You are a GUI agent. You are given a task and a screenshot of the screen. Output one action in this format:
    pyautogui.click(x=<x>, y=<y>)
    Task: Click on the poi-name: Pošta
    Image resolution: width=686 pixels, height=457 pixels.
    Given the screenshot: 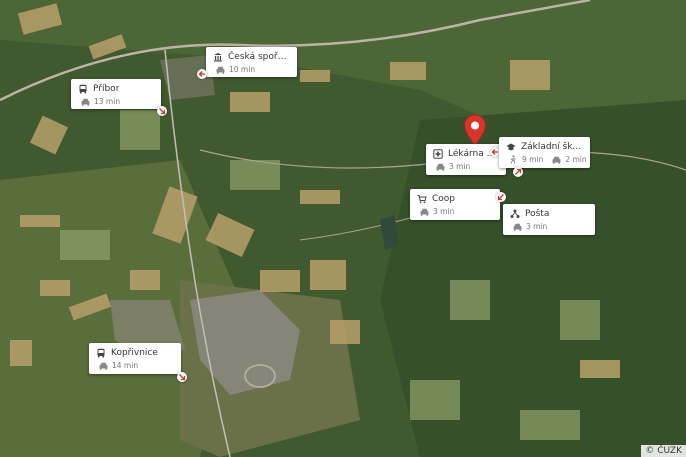 What is the action you would take?
    pyautogui.click(x=537, y=214)
    